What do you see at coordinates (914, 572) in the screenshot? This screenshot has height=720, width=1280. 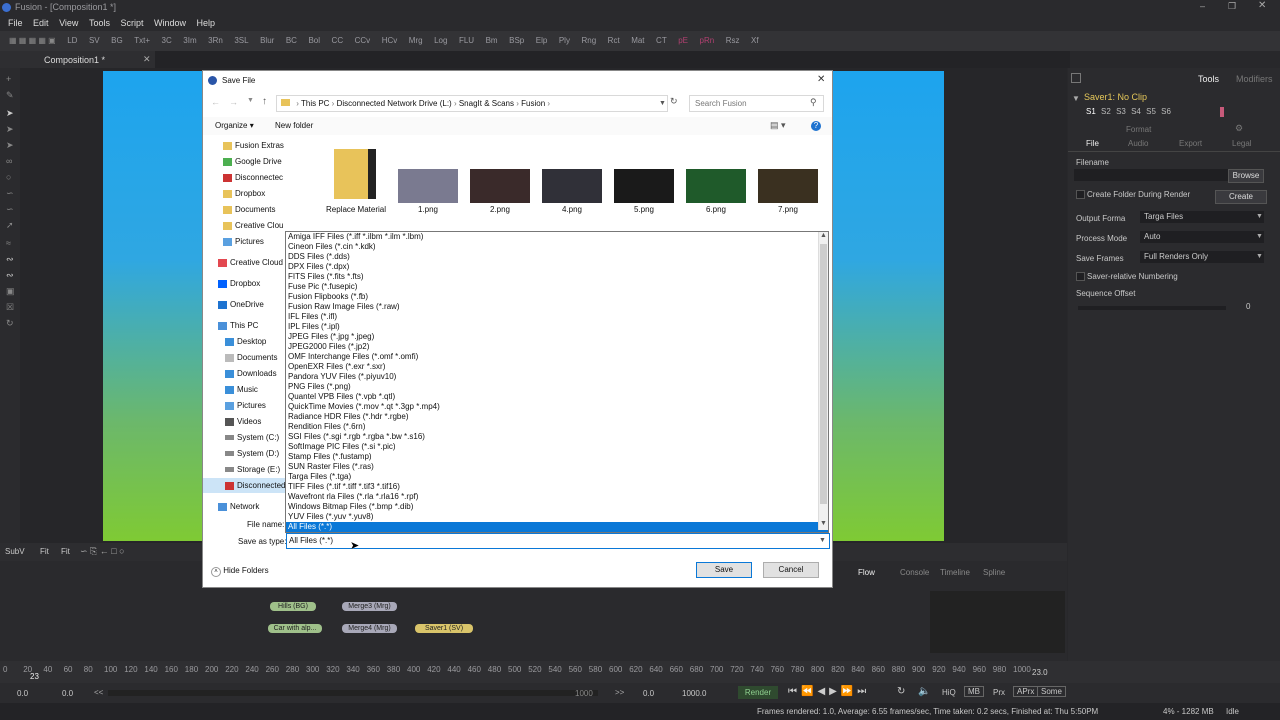 I see `tab-console: Console` at bounding box center [914, 572].